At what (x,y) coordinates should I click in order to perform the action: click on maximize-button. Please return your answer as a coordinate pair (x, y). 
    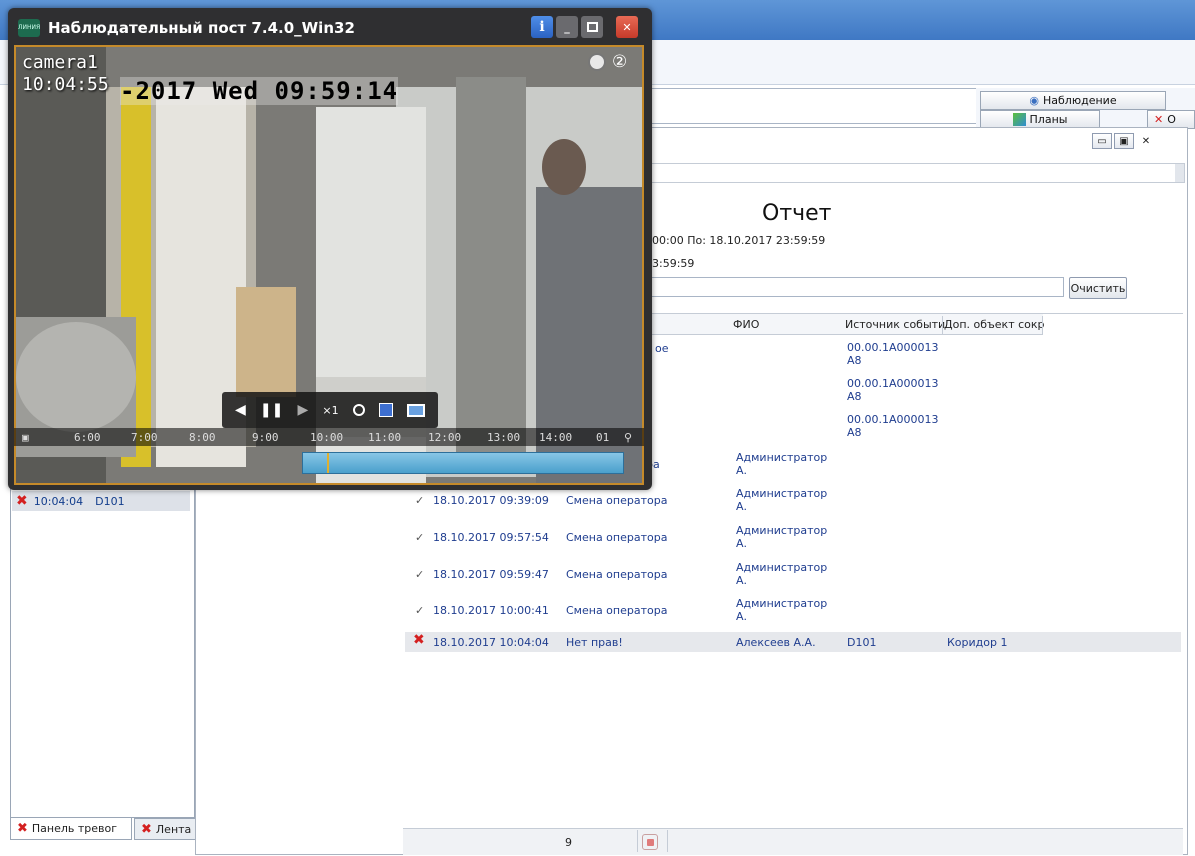
    Looking at the image, I should click on (592, 27).